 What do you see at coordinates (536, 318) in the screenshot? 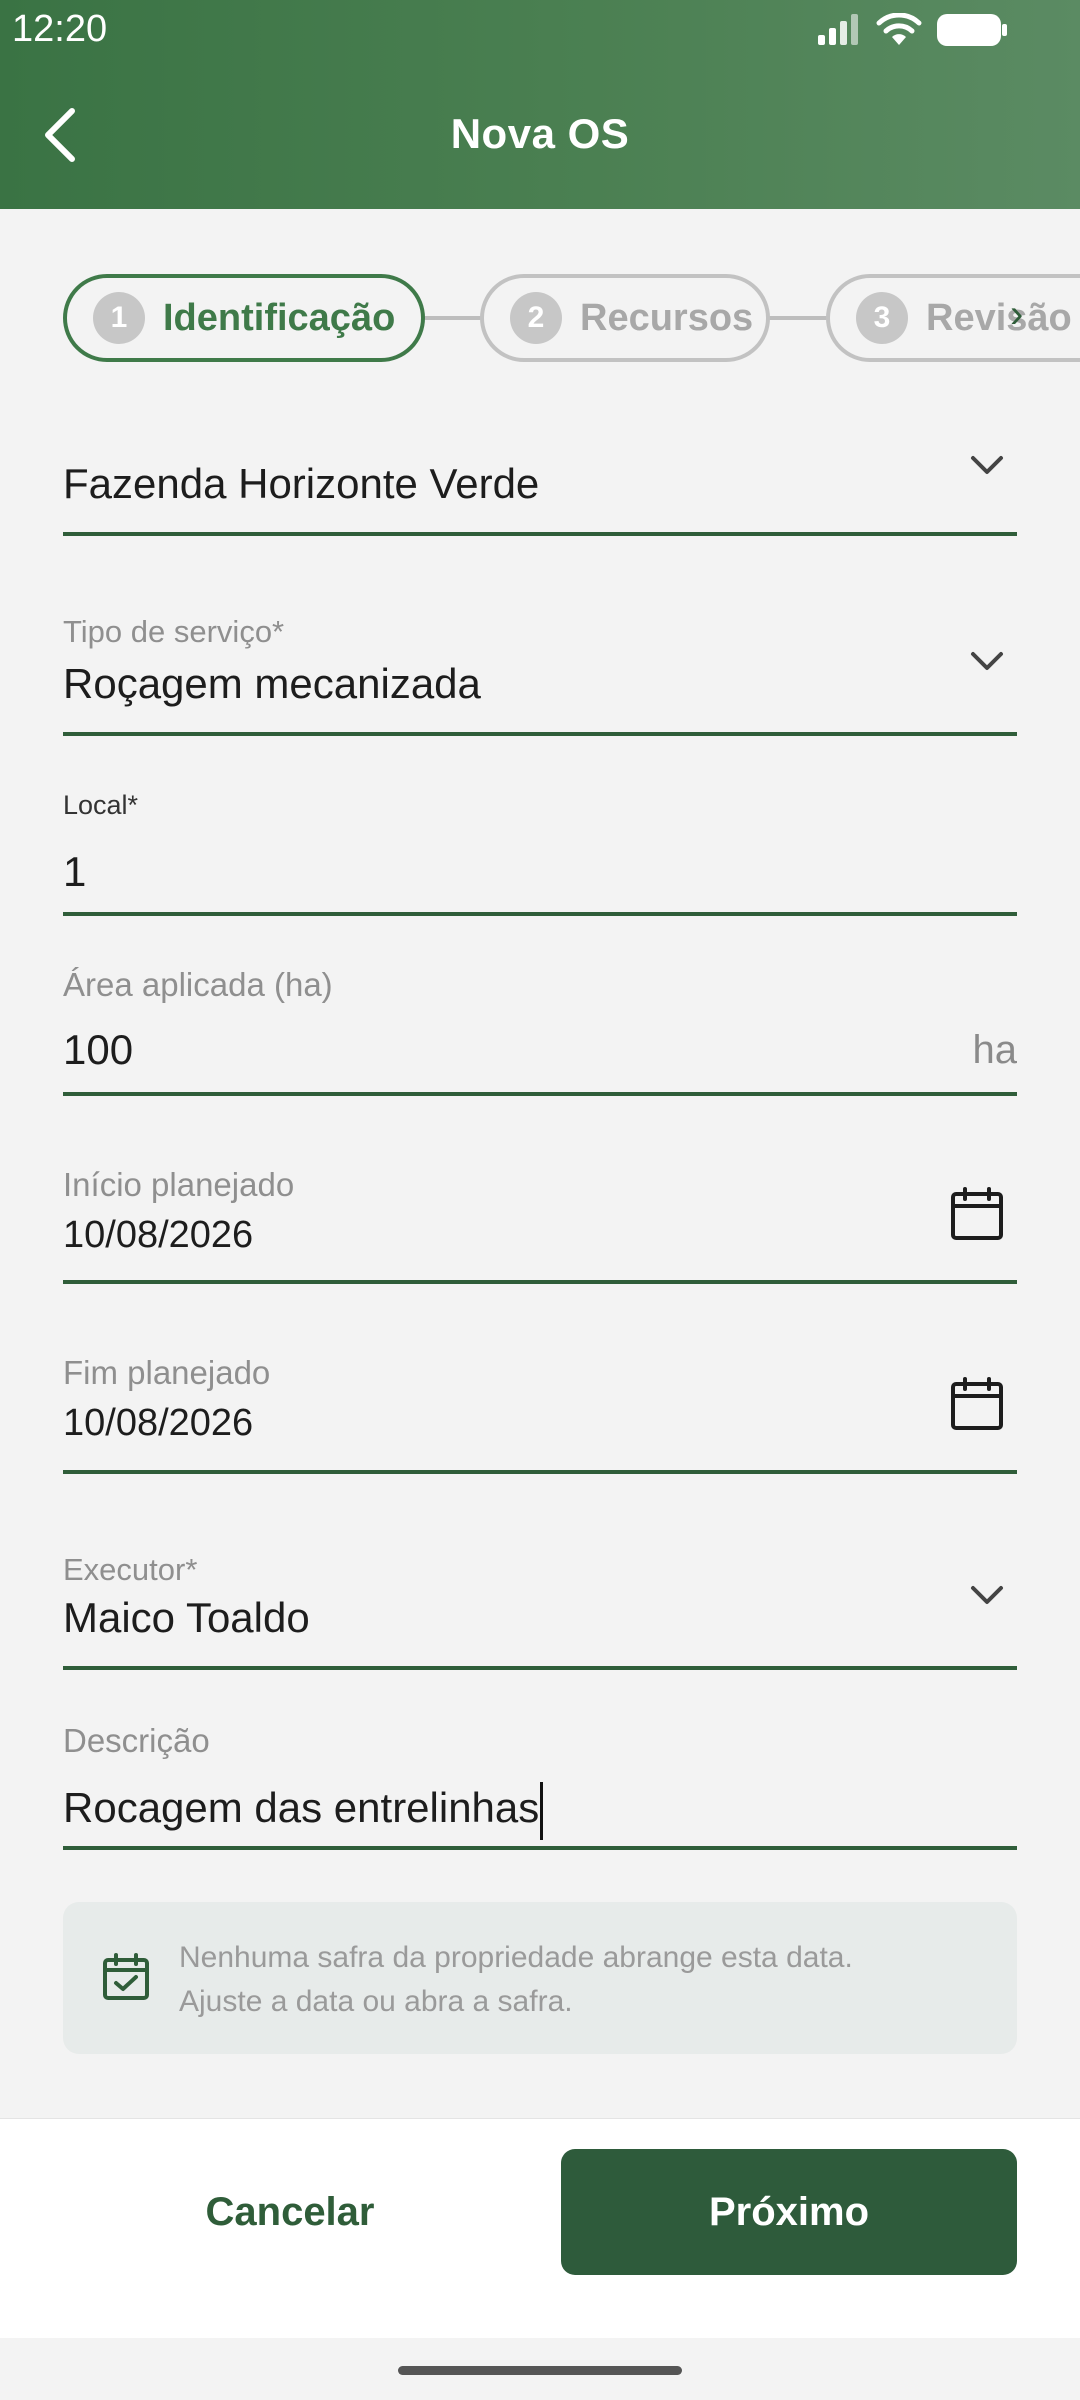
I see `step-number: 2` at bounding box center [536, 318].